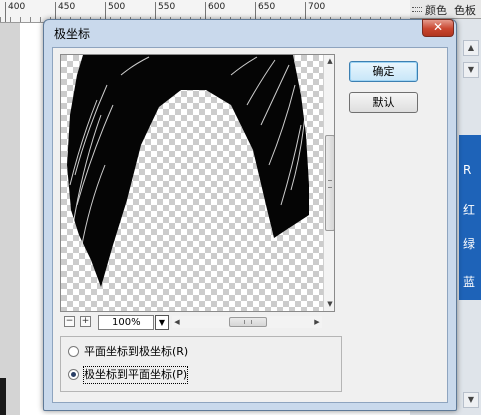  Describe the element at coordinates (69, 321) in the screenshot. I see `zoom-out-button: −` at that location.